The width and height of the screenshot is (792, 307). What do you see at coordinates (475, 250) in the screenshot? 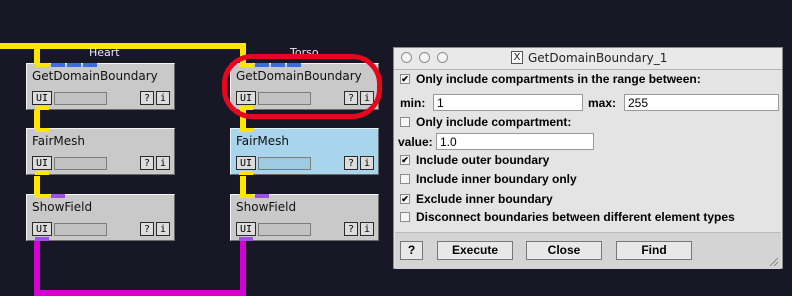
I see `execute-button: Execute` at bounding box center [475, 250].